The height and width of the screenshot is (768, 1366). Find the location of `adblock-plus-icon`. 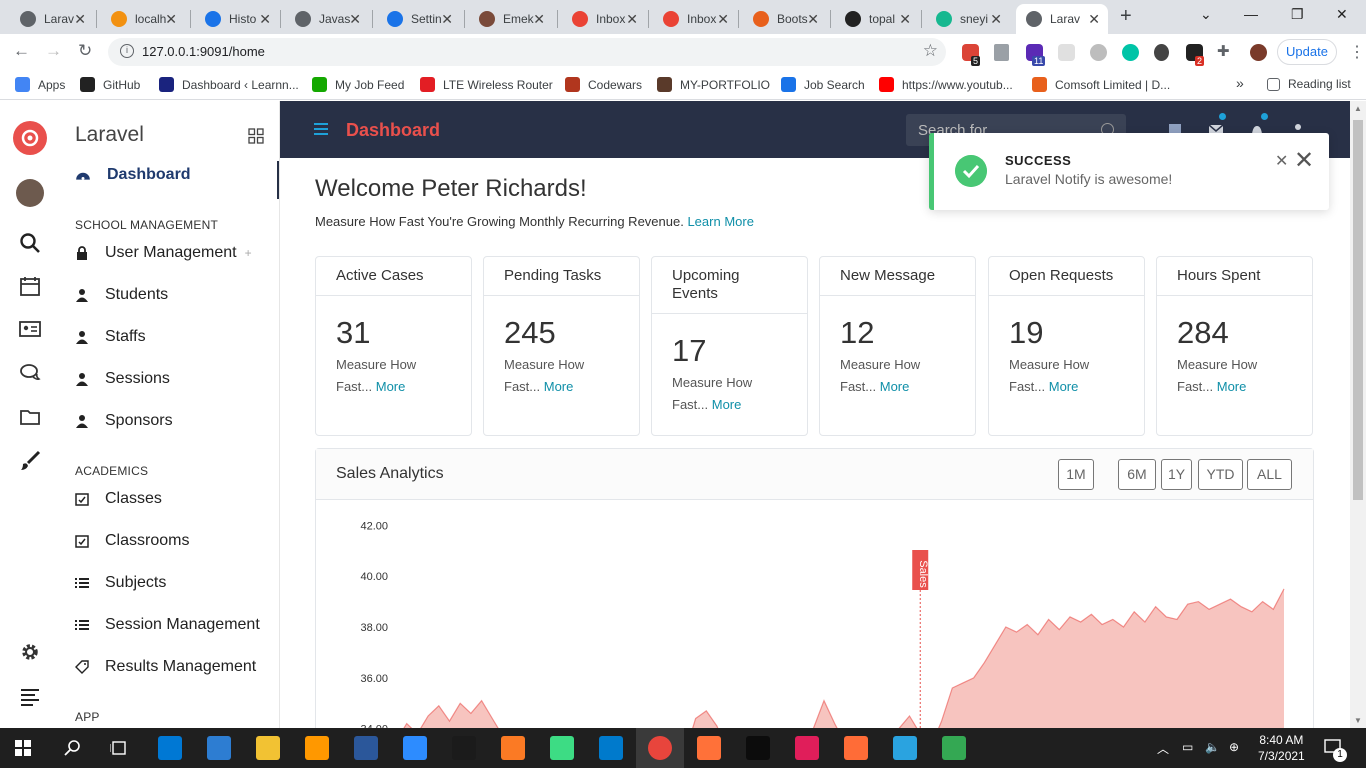

adblock-plus-icon is located at coordinates (1098, 52).